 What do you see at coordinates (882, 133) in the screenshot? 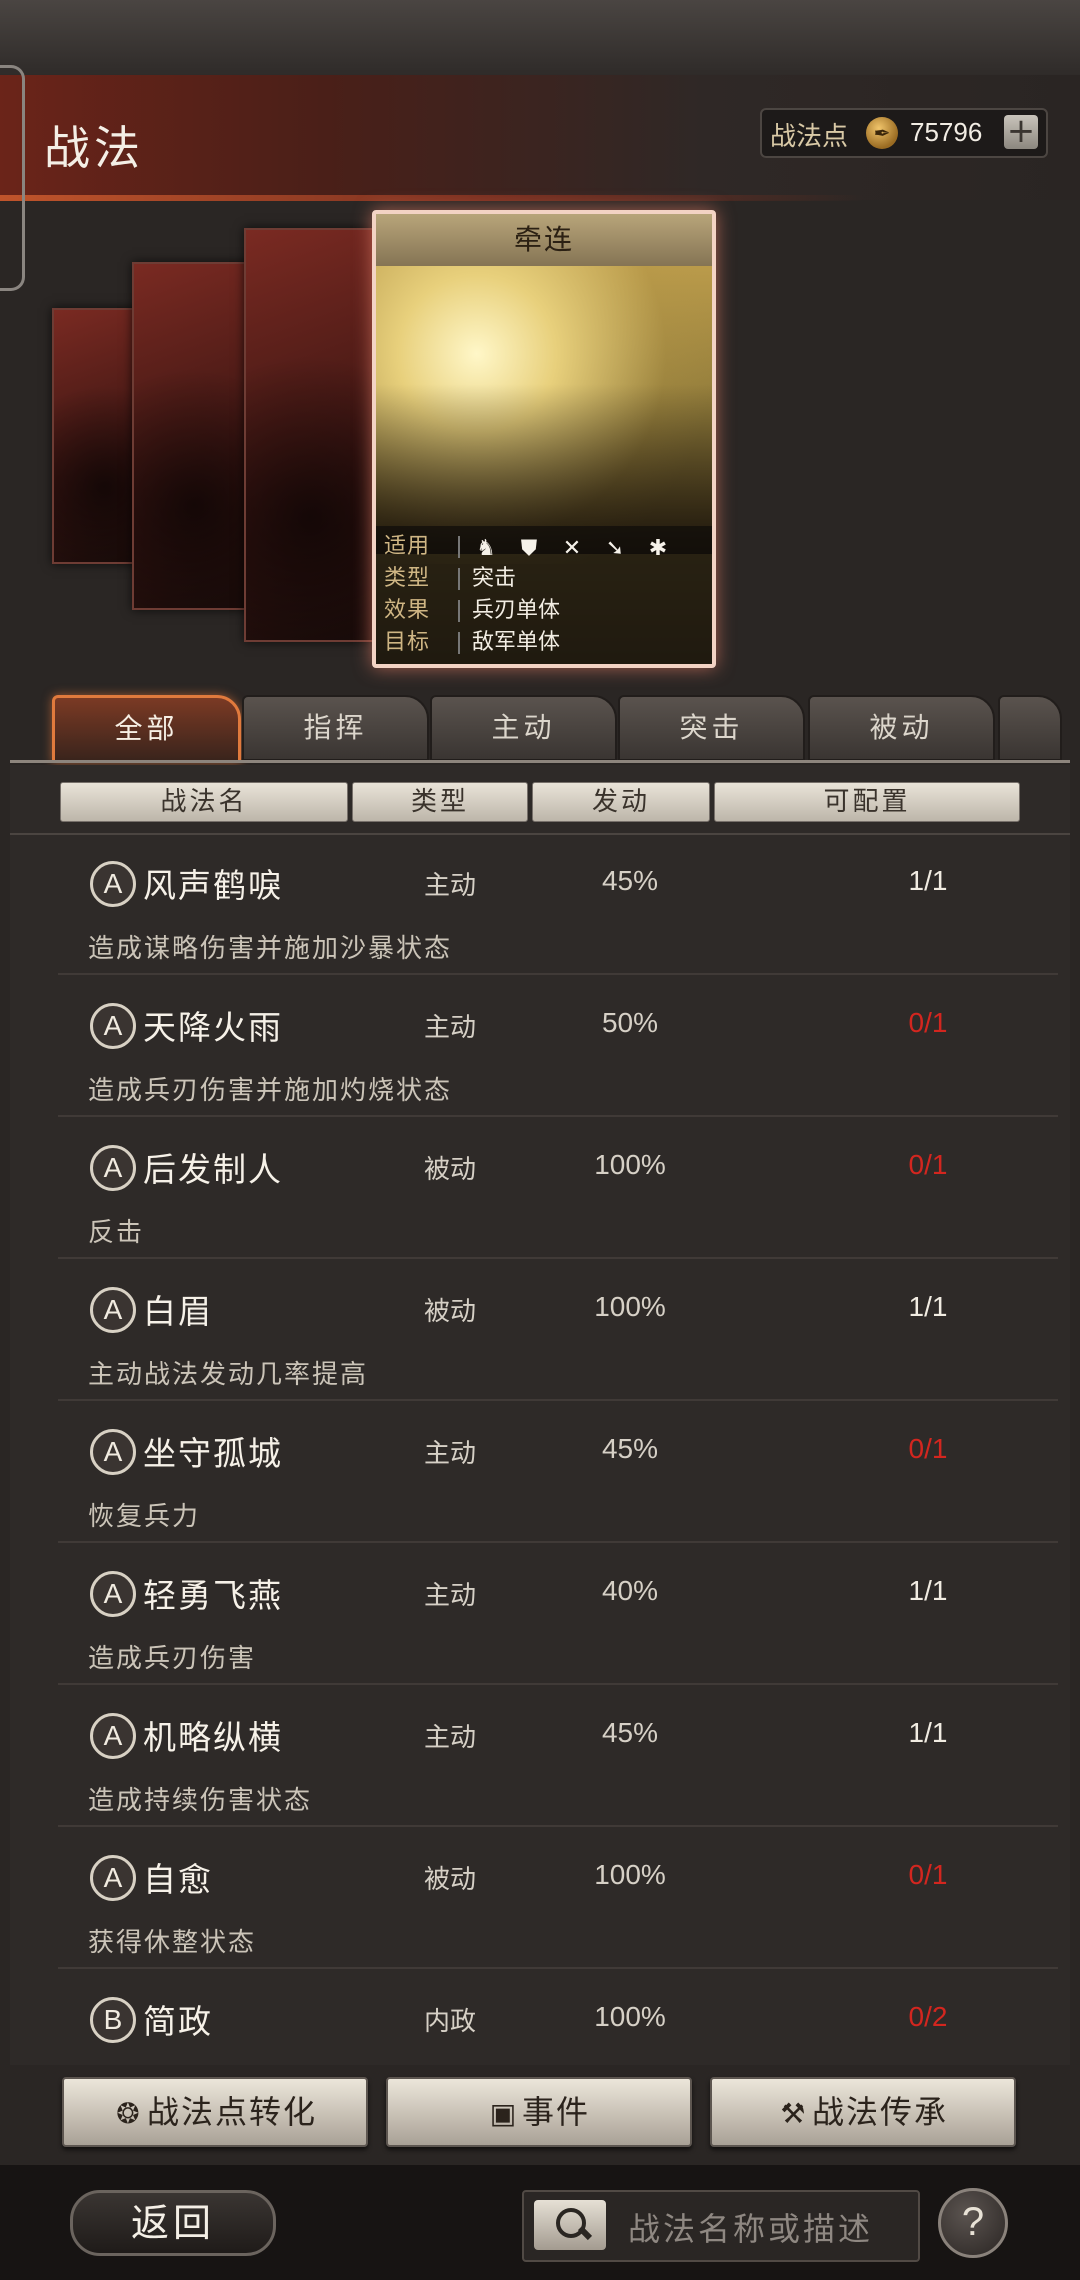
I see `feather-coin-icon: ✒` at bounding box center [882, 133].